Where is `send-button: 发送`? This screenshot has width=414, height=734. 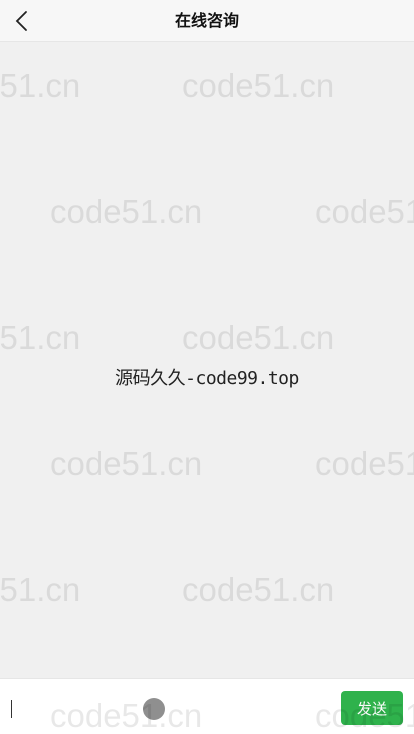 send-button: 发送 is located at coordinates (372, 708).